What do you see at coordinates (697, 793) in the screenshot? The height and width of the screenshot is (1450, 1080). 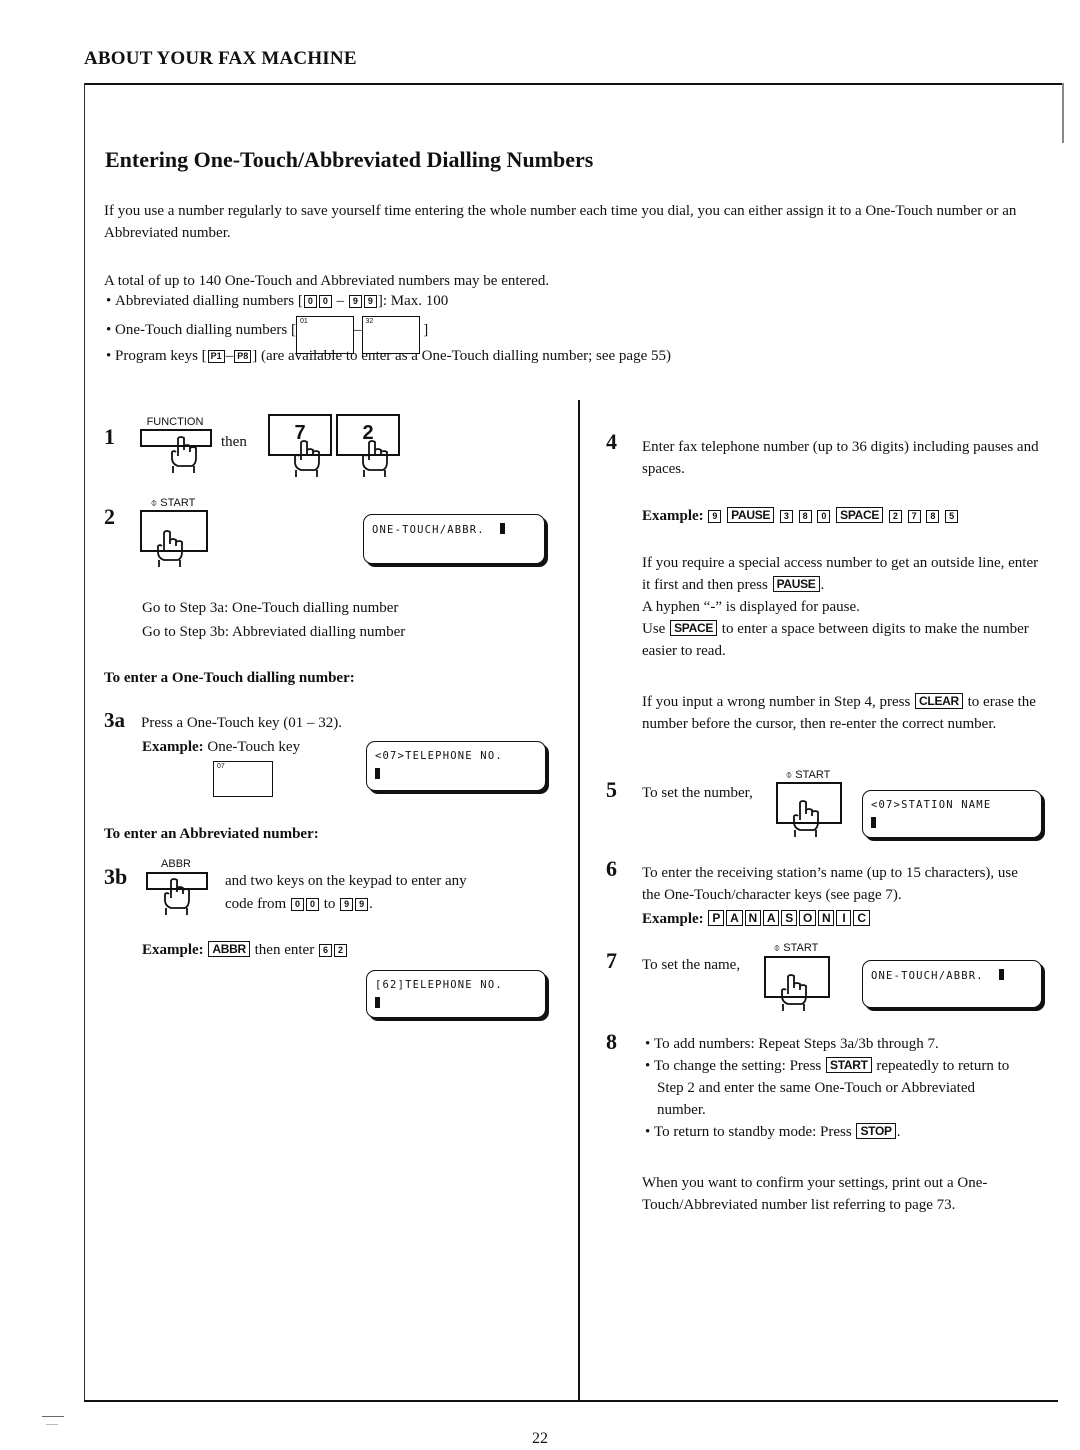 I see `step-5-text: To set the number,` at bounding box center [697, 793].